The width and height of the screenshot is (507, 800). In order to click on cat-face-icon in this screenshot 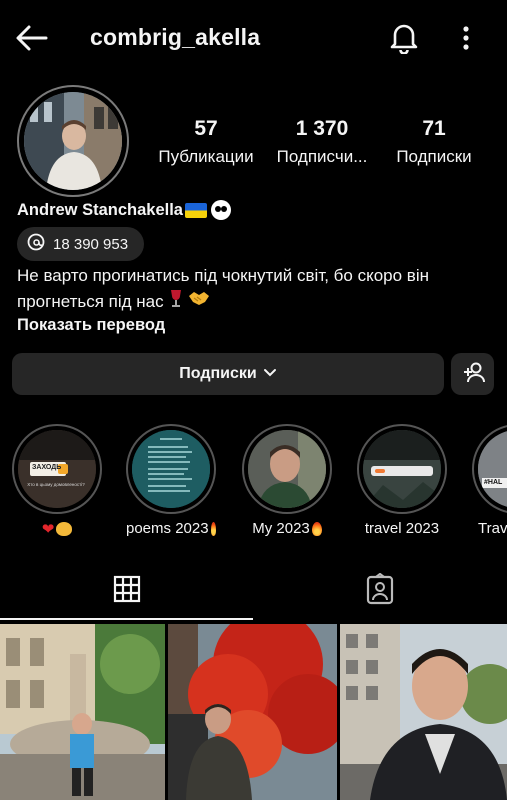, I will do `click(64, 529)`.